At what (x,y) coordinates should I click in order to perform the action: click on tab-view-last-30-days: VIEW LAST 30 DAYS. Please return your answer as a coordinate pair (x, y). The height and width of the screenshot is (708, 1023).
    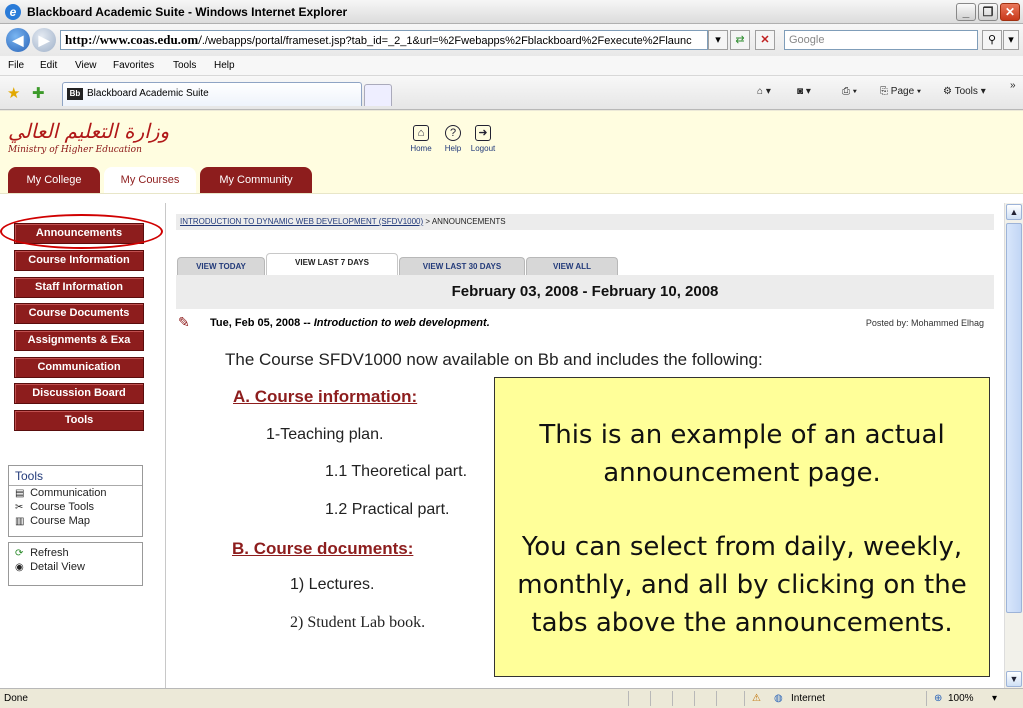
    Looking at the image, I should click on (462, 266).